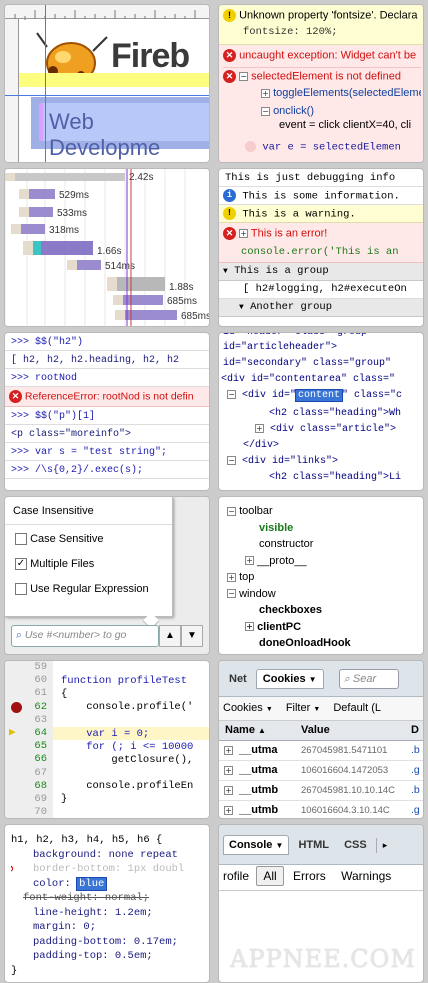  What do you see at coordinates (238, 679) in the screenshot?
I see `tab-net: Net` at bounding box center [238, 679].